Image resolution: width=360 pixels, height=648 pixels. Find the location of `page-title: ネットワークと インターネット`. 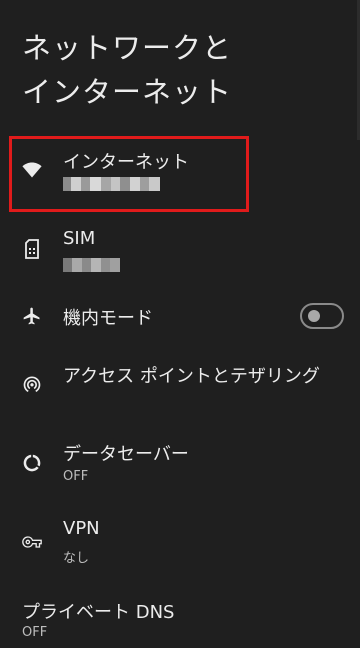

page-title: ネットワークと インターネット is located at coordinates (172, 70).